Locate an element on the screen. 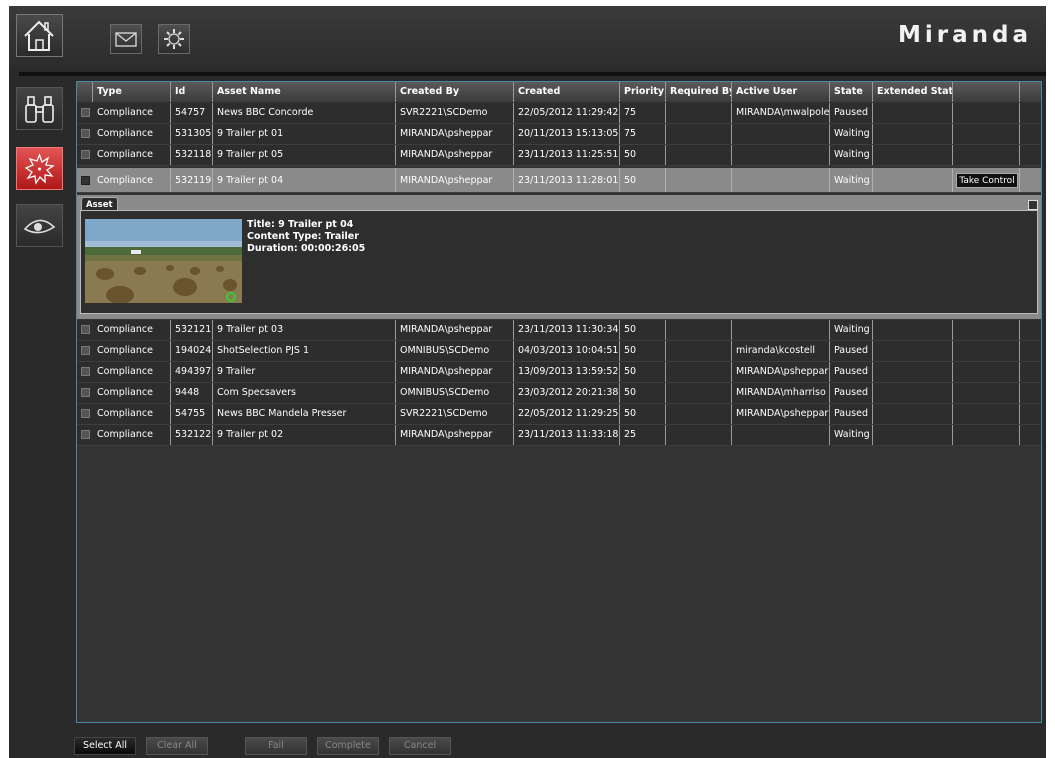 The image size is (1055, 758). header-created: Created is located at coordinates (567, 92).